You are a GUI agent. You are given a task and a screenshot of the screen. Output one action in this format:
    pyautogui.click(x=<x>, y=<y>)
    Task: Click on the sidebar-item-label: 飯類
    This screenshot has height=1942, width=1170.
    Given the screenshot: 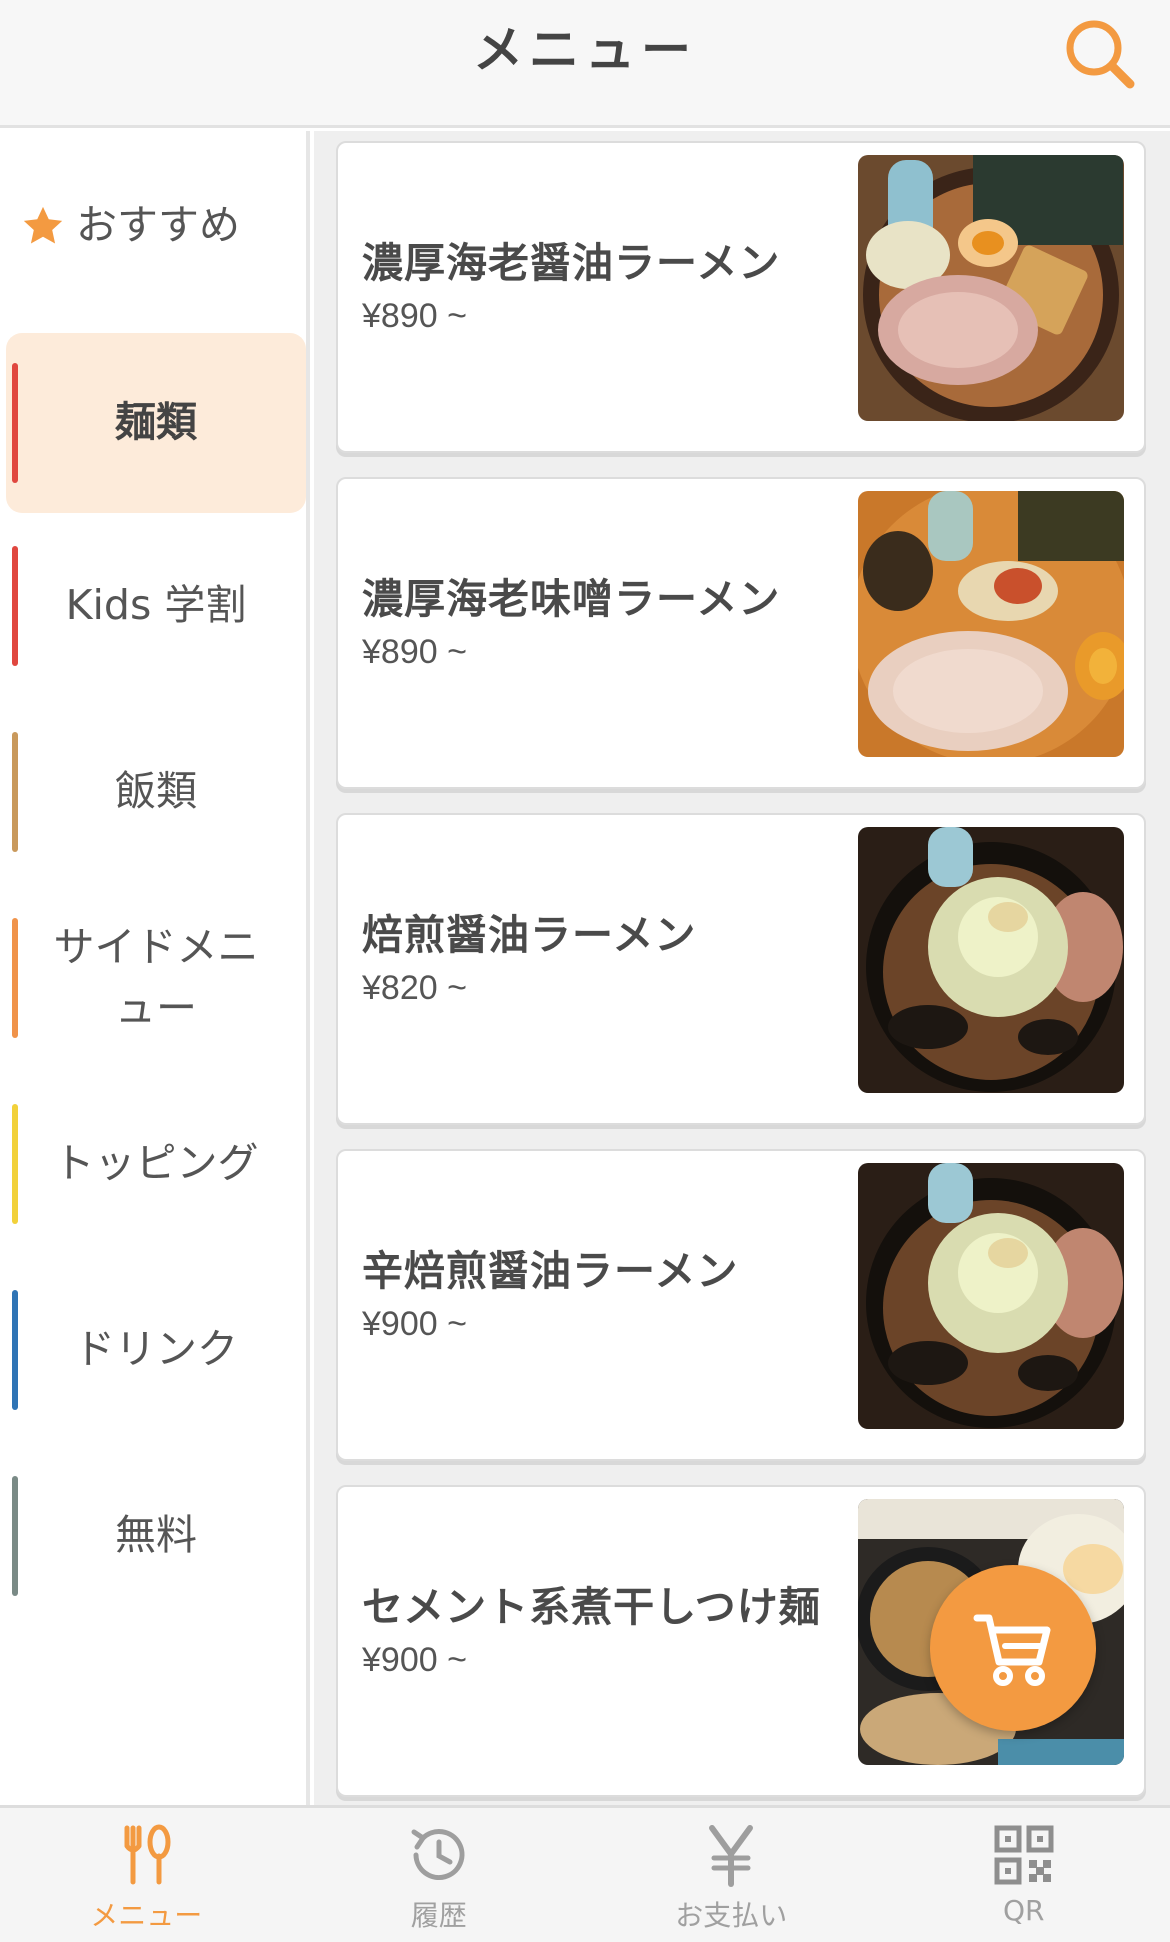 What is the action you would take?
    pyautogui.click(x=156, y=791)
    